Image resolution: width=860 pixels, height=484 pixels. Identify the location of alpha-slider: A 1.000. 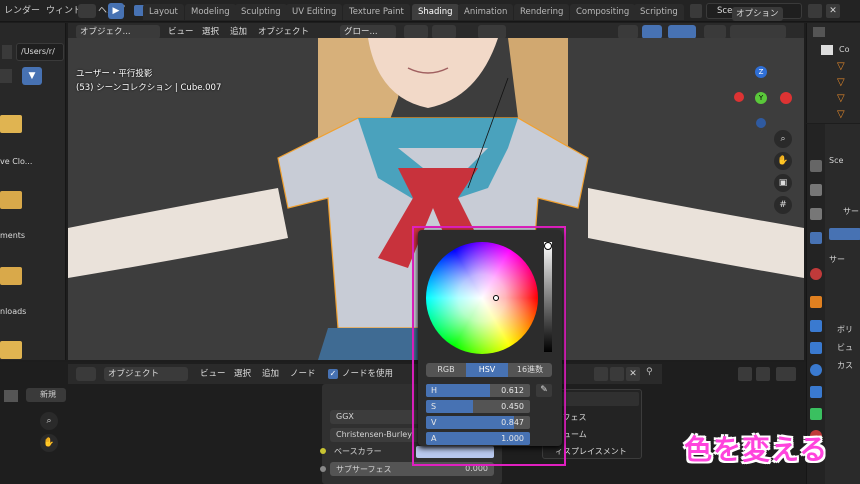
(478, 438).